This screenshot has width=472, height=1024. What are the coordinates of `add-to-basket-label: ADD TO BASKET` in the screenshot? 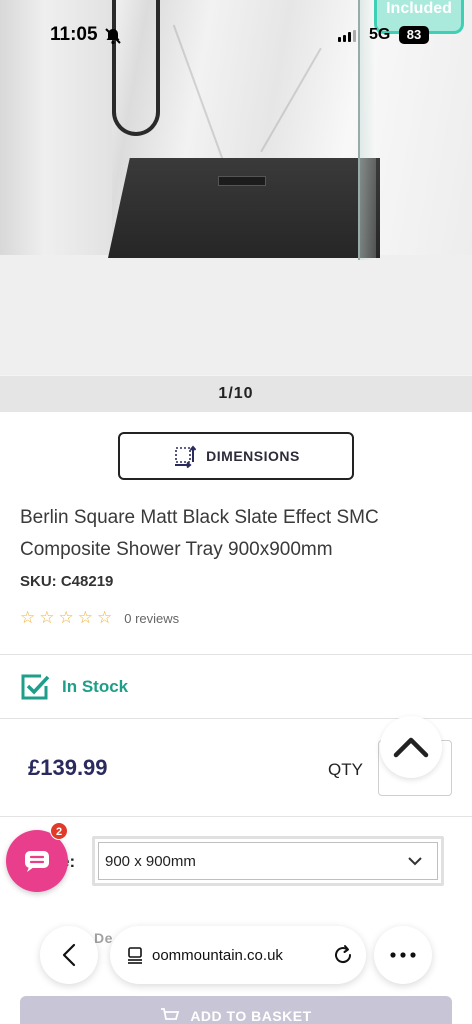 It's located at (251, 1016).